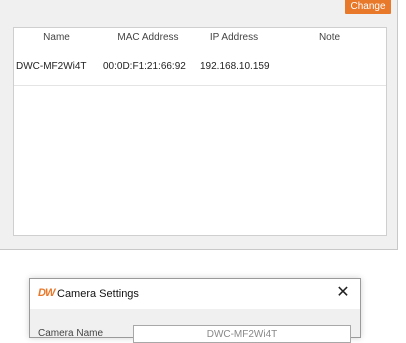  Describe the element at coordinates (329, 37) in the screenshot. I see `column-header-note: Note` at that location.